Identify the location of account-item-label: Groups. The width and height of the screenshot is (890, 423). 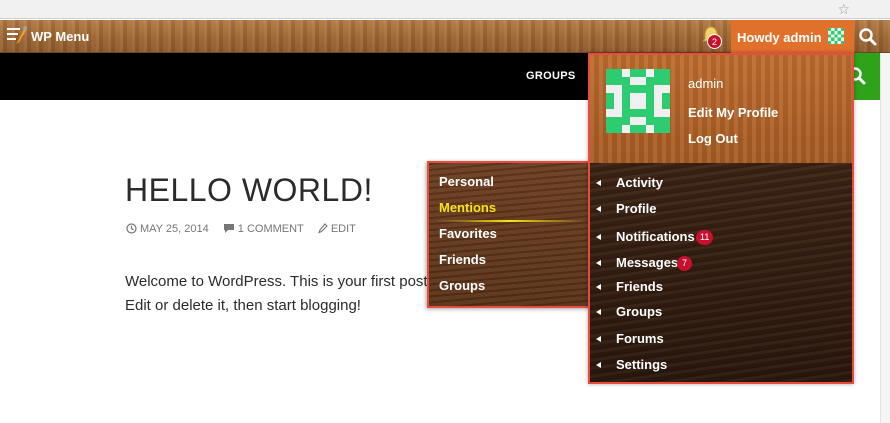
(639, 311).